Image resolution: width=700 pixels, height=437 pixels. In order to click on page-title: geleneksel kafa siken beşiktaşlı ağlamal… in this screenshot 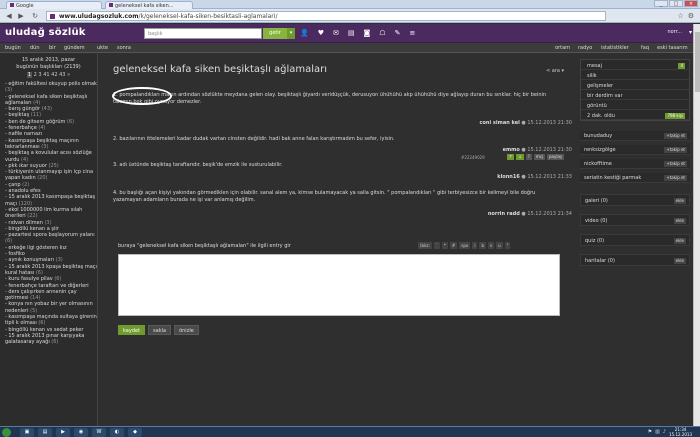, I will do `click(220, 69)`.